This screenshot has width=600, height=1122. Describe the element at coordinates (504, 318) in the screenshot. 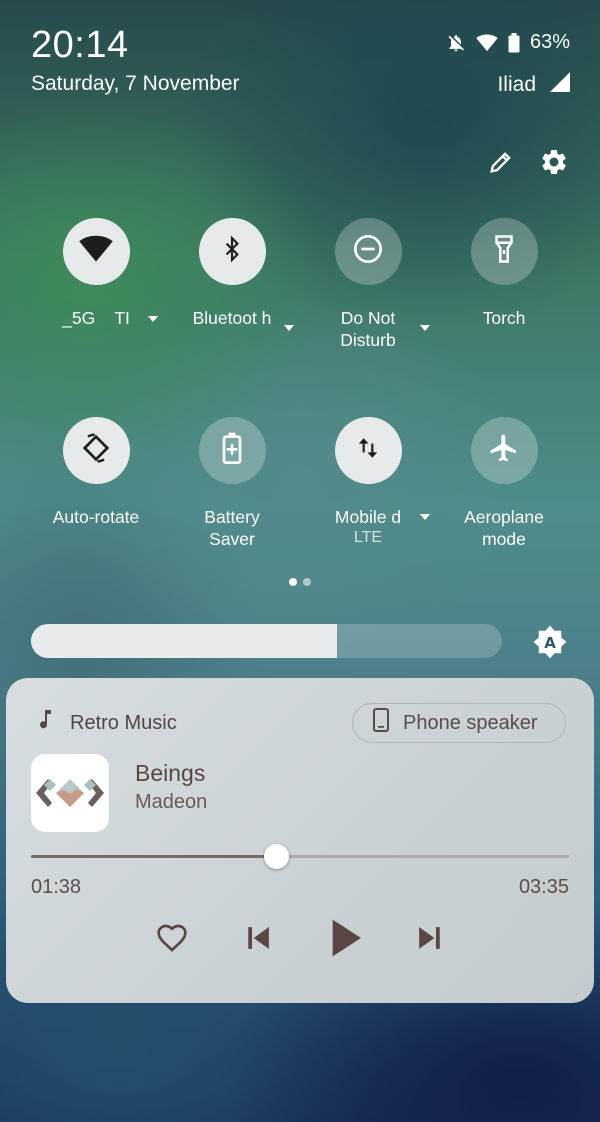

I see `tile-torch-label: Torch` at that location.